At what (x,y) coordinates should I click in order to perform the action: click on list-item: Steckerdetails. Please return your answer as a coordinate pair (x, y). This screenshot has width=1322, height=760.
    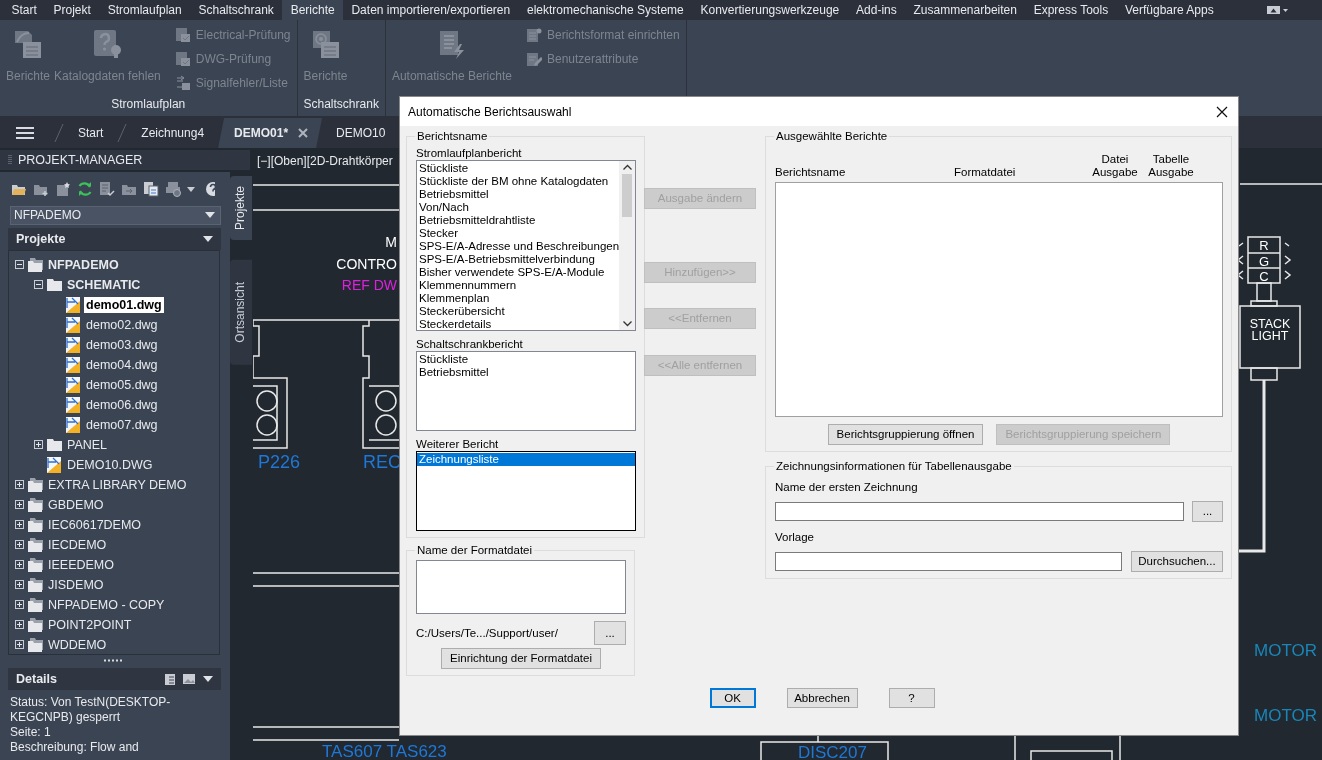
    Looking at the image, I should click on (518, 324).